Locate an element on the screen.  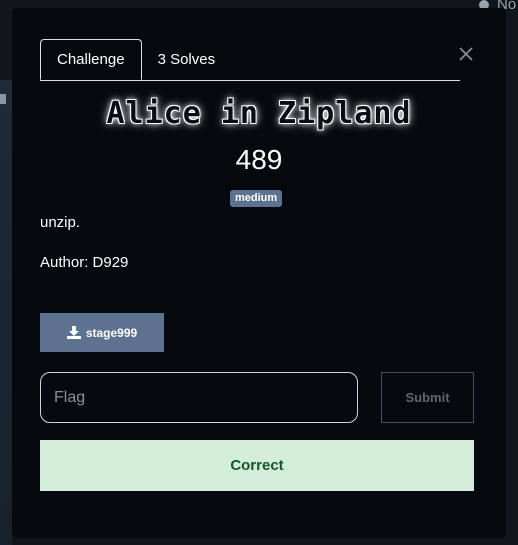
background-panel is located at coordinates (6, 312).